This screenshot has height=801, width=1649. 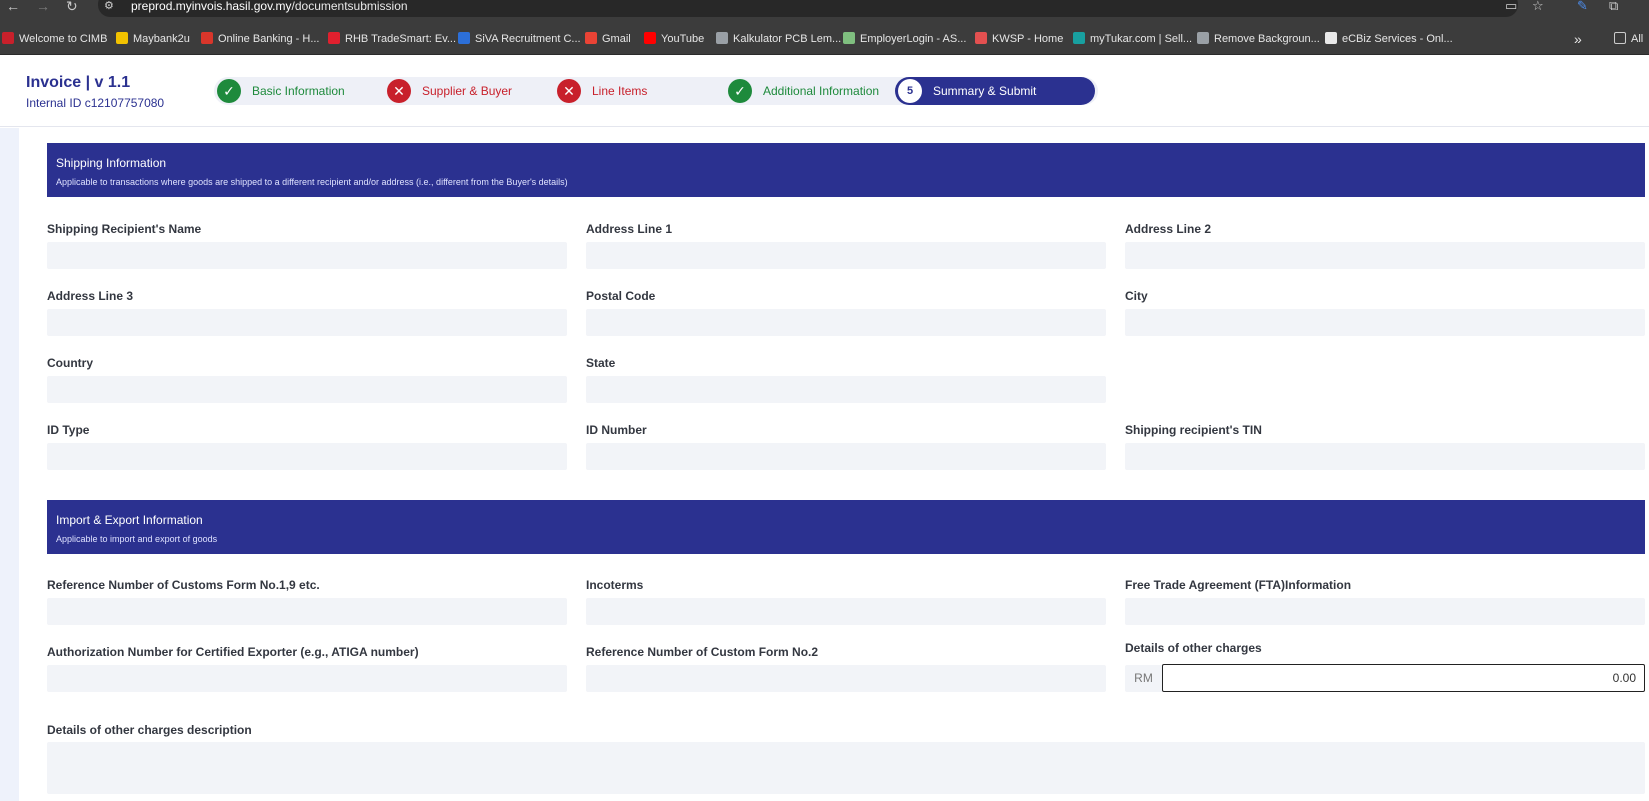 What do you see at coordinates (1385, 456) in the screenshot?
I see `tin-input` at bounding box center [1385, 456].